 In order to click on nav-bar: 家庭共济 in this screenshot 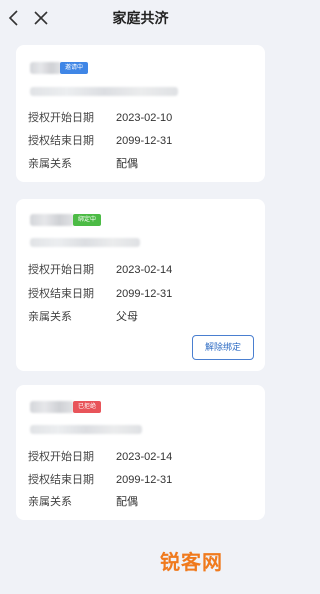, I will do `click(140, 18)`.